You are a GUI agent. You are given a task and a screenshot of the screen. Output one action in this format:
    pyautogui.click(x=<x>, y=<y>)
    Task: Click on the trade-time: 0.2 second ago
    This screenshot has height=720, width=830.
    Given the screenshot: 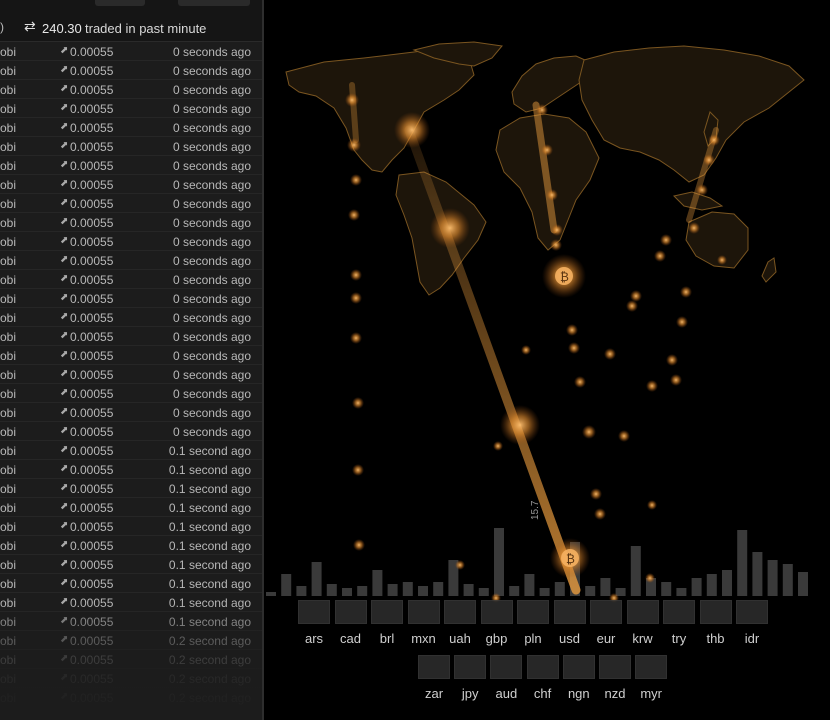 What is the action you would take?
    pyautogui.click(x=209, y=660)
    